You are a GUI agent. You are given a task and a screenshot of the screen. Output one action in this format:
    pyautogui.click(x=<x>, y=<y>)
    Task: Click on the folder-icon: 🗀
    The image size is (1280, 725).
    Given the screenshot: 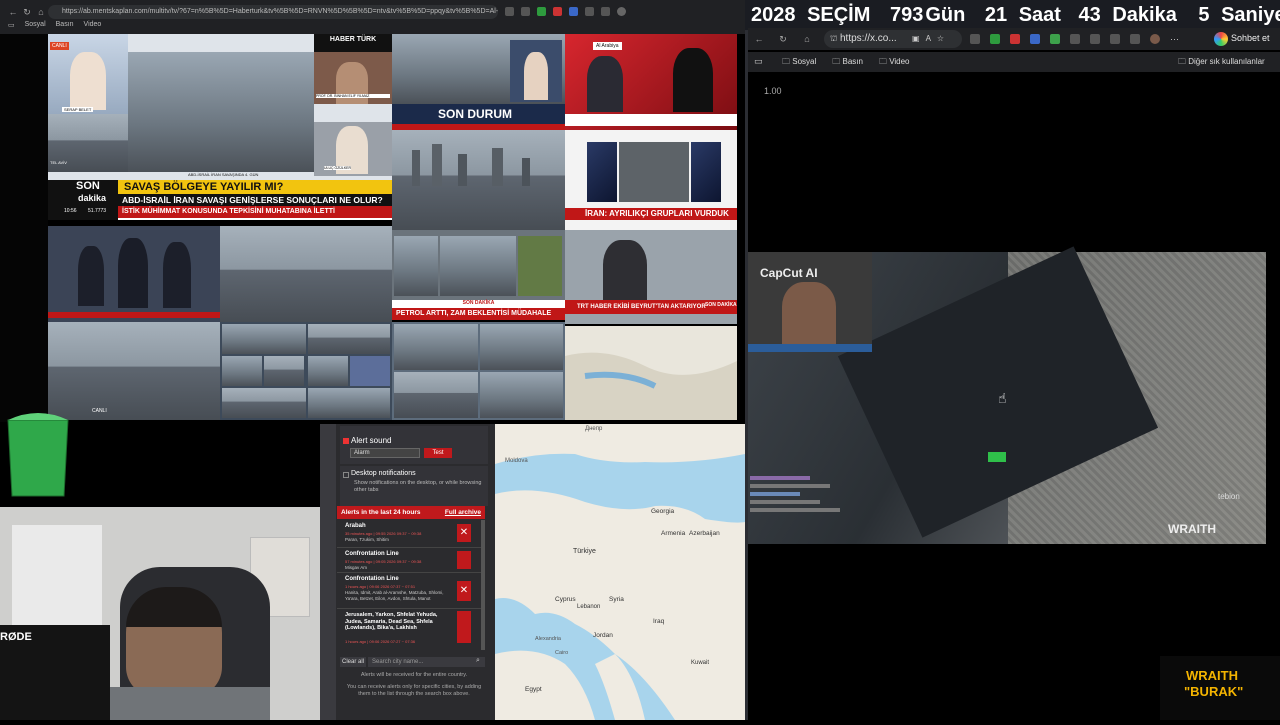 What is the action you would take?
    pyautogui.click(x=1183, y=61)
    